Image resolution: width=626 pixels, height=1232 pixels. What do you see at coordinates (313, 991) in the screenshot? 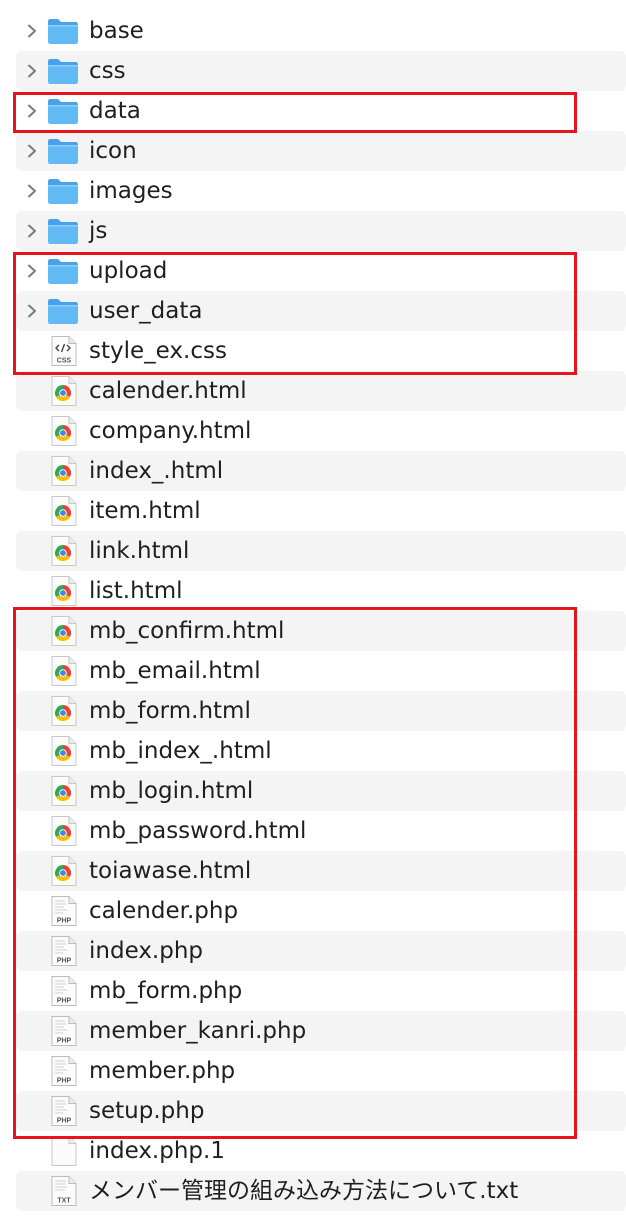
I see `file-row: PHP mb_form.php` at bounding box center [313, 991].